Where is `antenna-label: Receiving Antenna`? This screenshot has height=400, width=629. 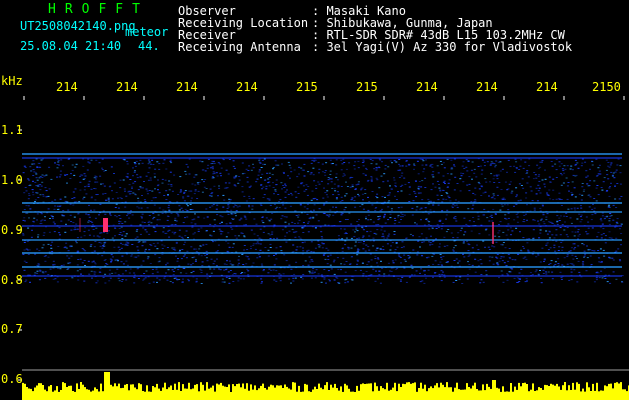 antenna-label: Receiving Antenna is located at coordinates (239, 47).